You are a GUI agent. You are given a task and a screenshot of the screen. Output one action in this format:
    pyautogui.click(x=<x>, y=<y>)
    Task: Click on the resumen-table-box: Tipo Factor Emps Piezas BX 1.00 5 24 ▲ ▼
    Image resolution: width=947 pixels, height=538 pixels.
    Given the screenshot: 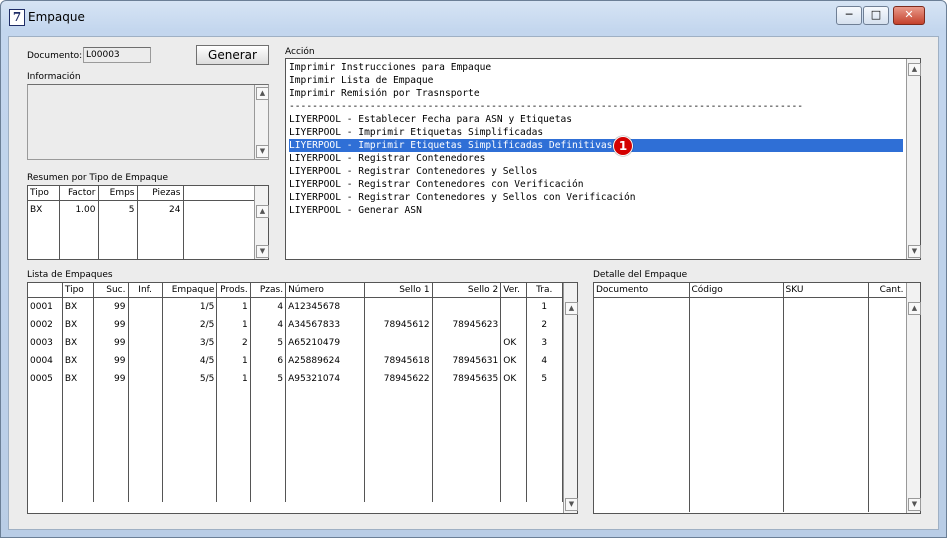 What is the action you would take?
    pyautogui.click(x=148, y=222)
    